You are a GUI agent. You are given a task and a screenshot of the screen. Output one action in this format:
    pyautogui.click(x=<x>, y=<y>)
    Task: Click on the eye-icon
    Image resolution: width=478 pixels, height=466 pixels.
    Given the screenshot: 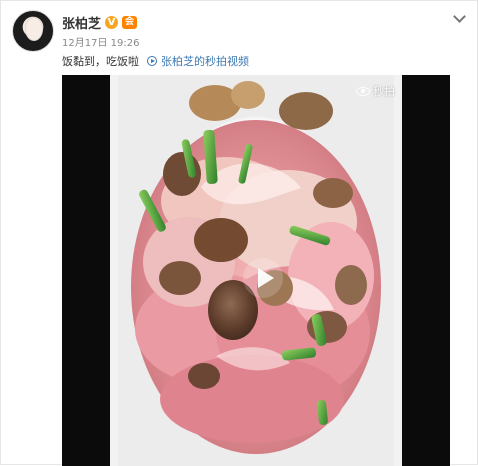 What is the action you would take?
    pyautogui.click(x=363, y=91)
    